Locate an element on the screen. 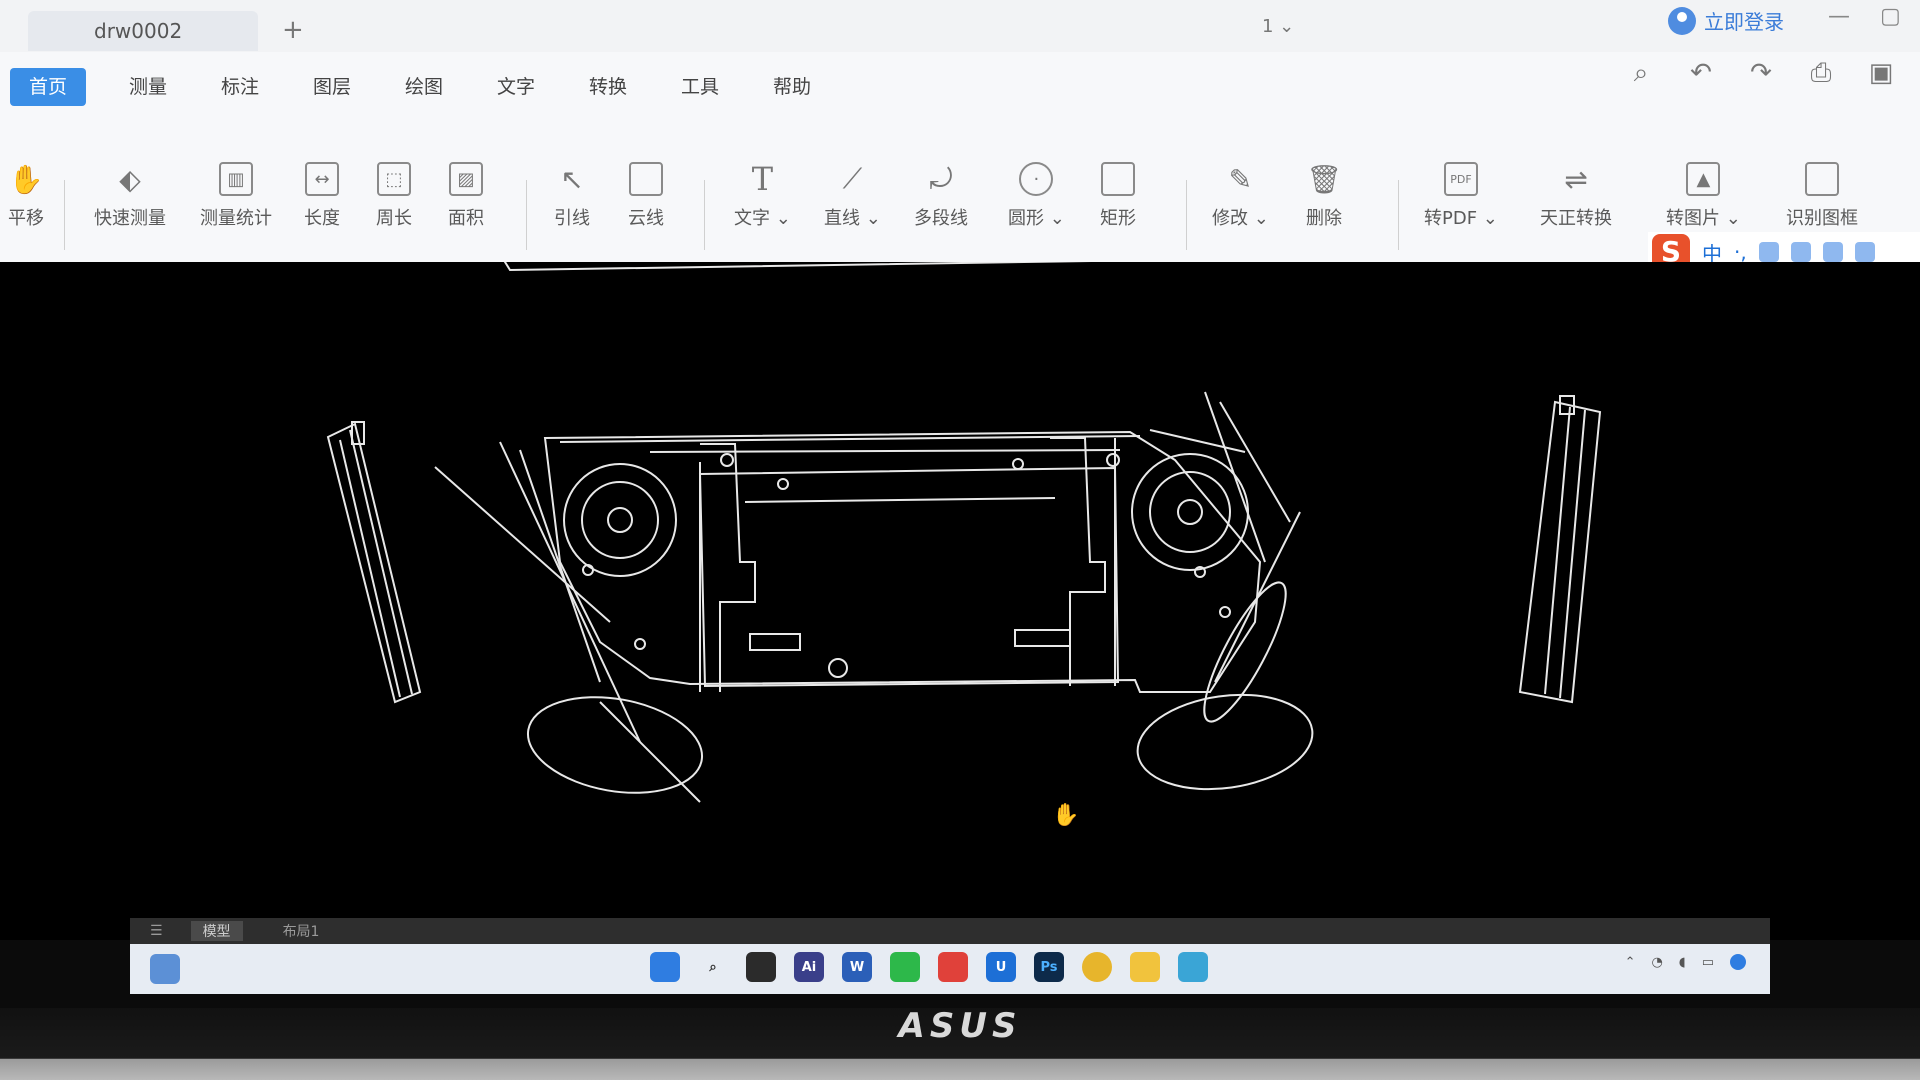 Image resolution: width=1920 pixels, height=1080 pixels. menu-tab-home: 首页 is located at coordinates (48, 87).